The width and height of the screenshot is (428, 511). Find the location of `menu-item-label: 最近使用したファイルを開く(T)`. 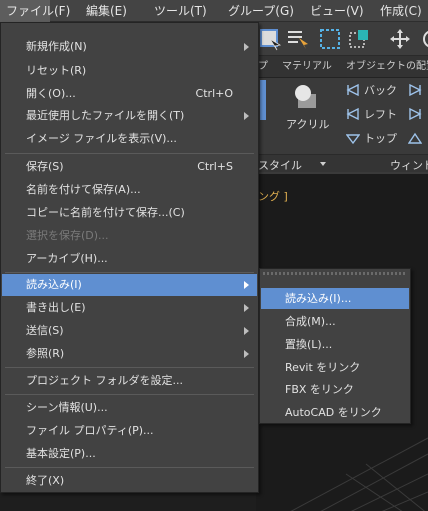

menu-item-label: 最近使用したファイルを開く(T) is located at coordinates (105, 115).